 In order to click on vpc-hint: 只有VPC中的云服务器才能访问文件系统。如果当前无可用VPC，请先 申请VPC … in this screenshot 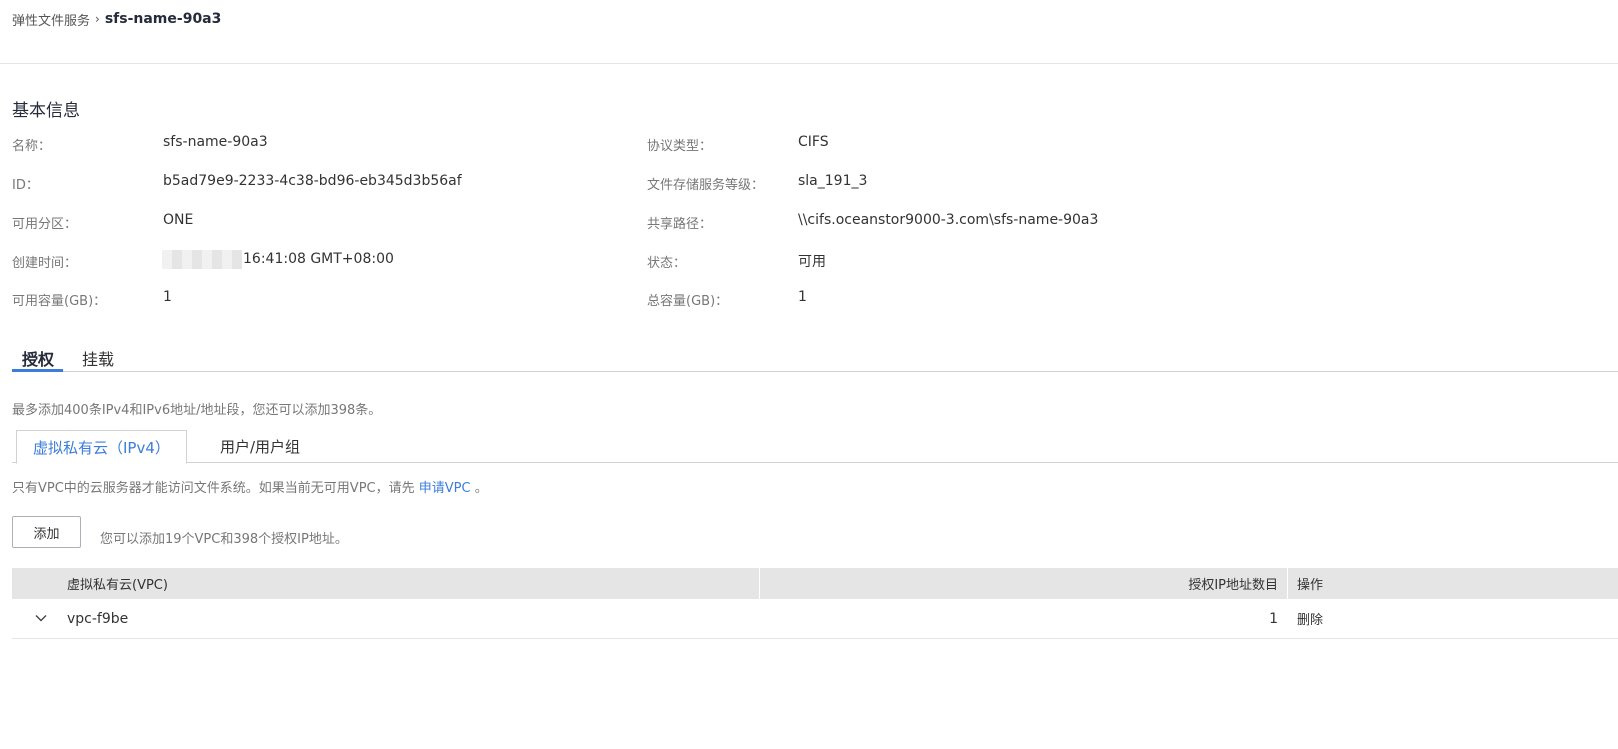, I will do `click(250, 486)`.